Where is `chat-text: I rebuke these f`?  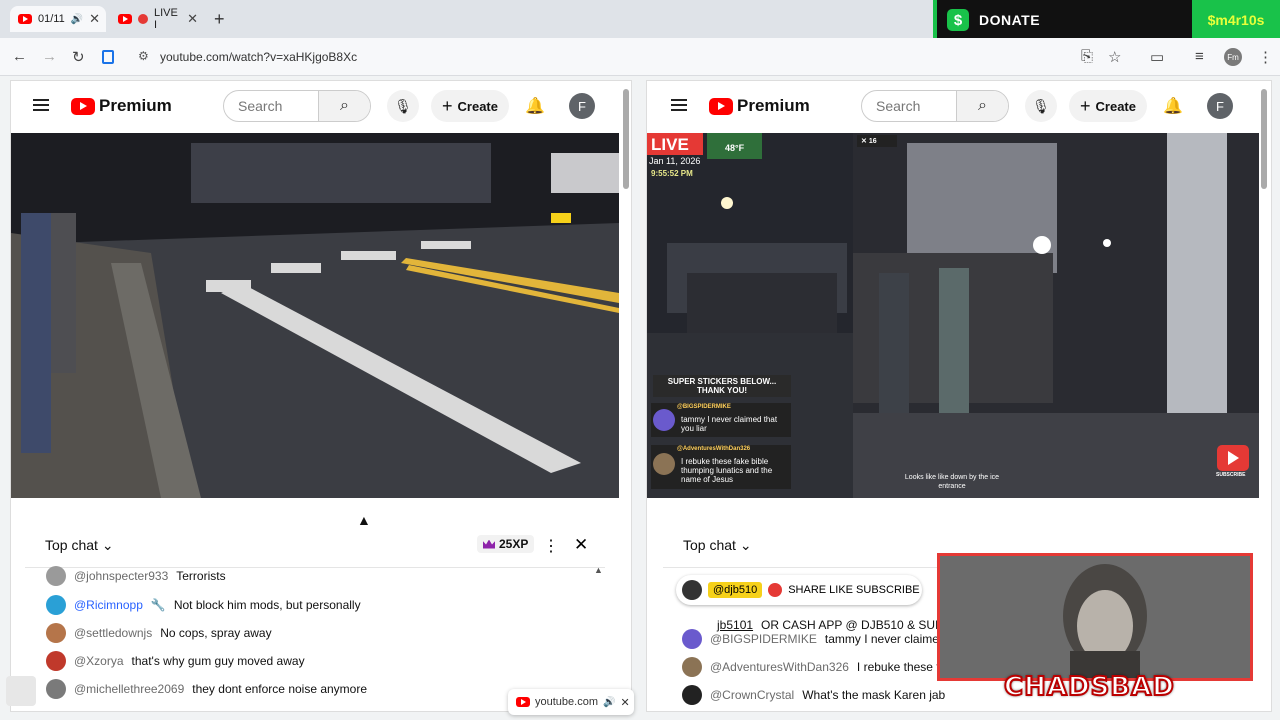 chat-text: I rebuke these f is located at coordinates (898, 667).